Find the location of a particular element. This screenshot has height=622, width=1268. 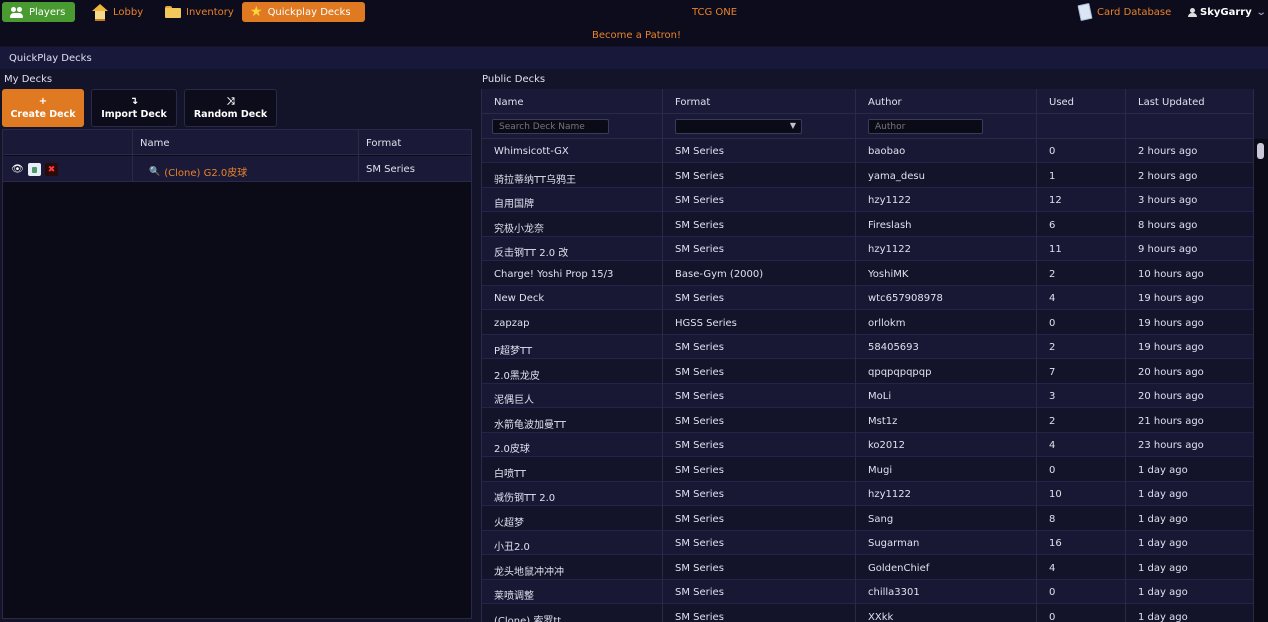

deck-name: zapzap is located at coordinates (512, 323).